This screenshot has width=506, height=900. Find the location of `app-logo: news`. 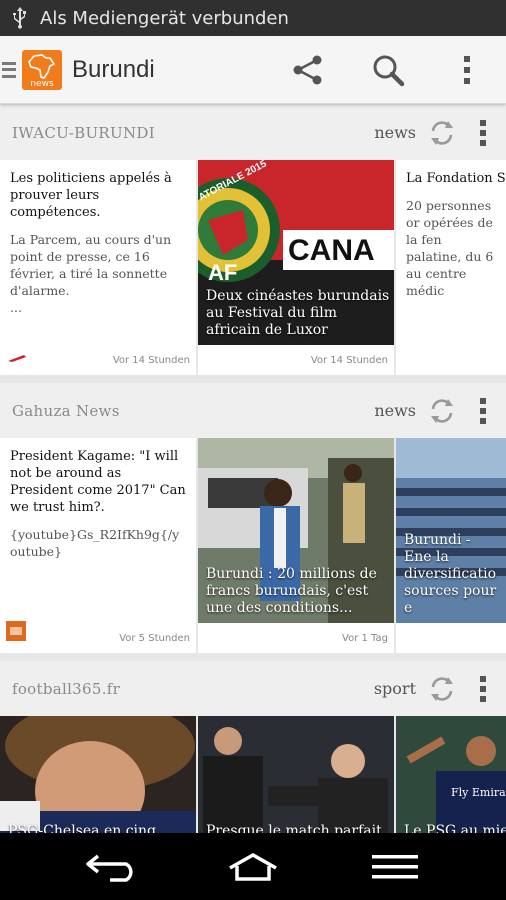

app-logo: news is located at coordinates (42, 69).